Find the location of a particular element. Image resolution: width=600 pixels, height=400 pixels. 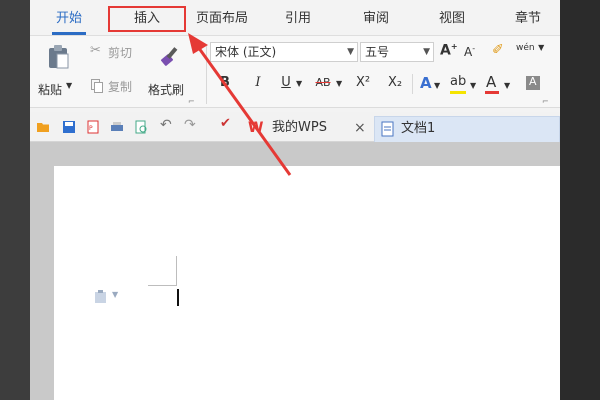

clipboard-icon is located at coordinates (59, 57).